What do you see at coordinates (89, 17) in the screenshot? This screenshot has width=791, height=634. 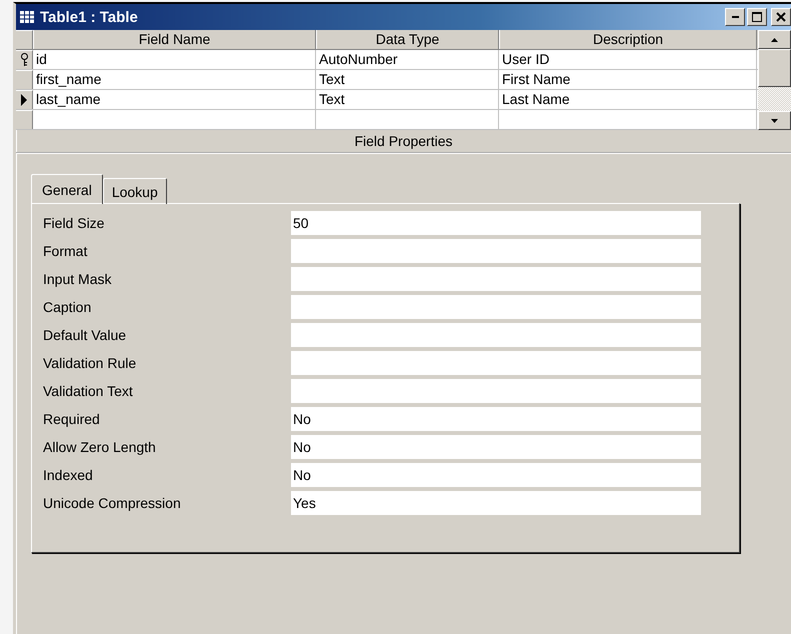 I see `window-title: Table1 : Table` at bounding box center [89, 17].